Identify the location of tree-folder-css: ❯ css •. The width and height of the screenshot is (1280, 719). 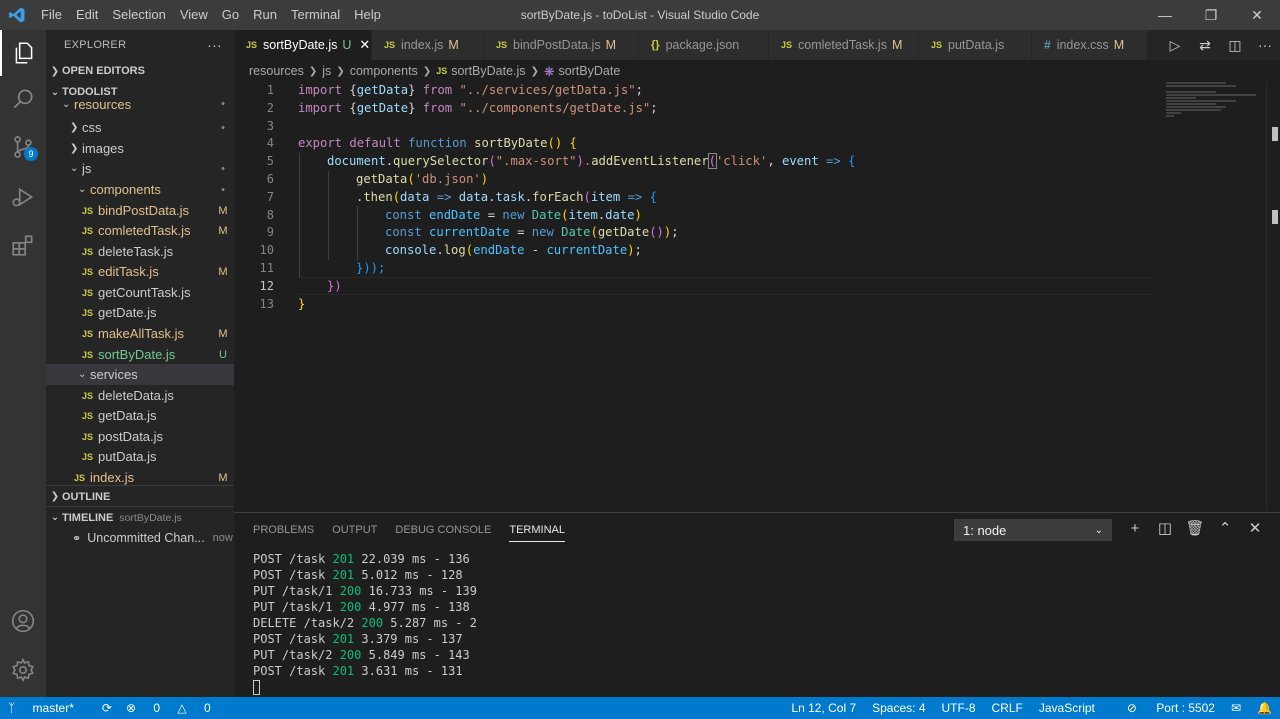
(140, 127).